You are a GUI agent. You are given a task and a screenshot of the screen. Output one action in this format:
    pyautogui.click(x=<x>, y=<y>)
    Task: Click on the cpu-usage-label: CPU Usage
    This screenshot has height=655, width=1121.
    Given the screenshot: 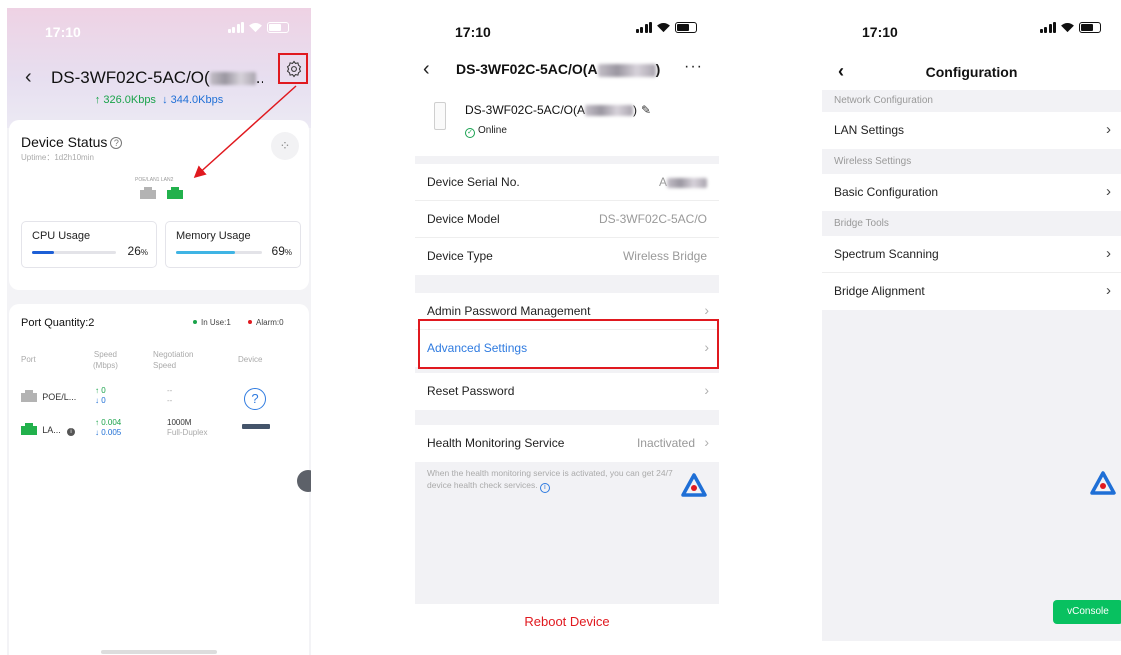 What is the action you would take?
    pyautogui.click(x=61, y=236)
    